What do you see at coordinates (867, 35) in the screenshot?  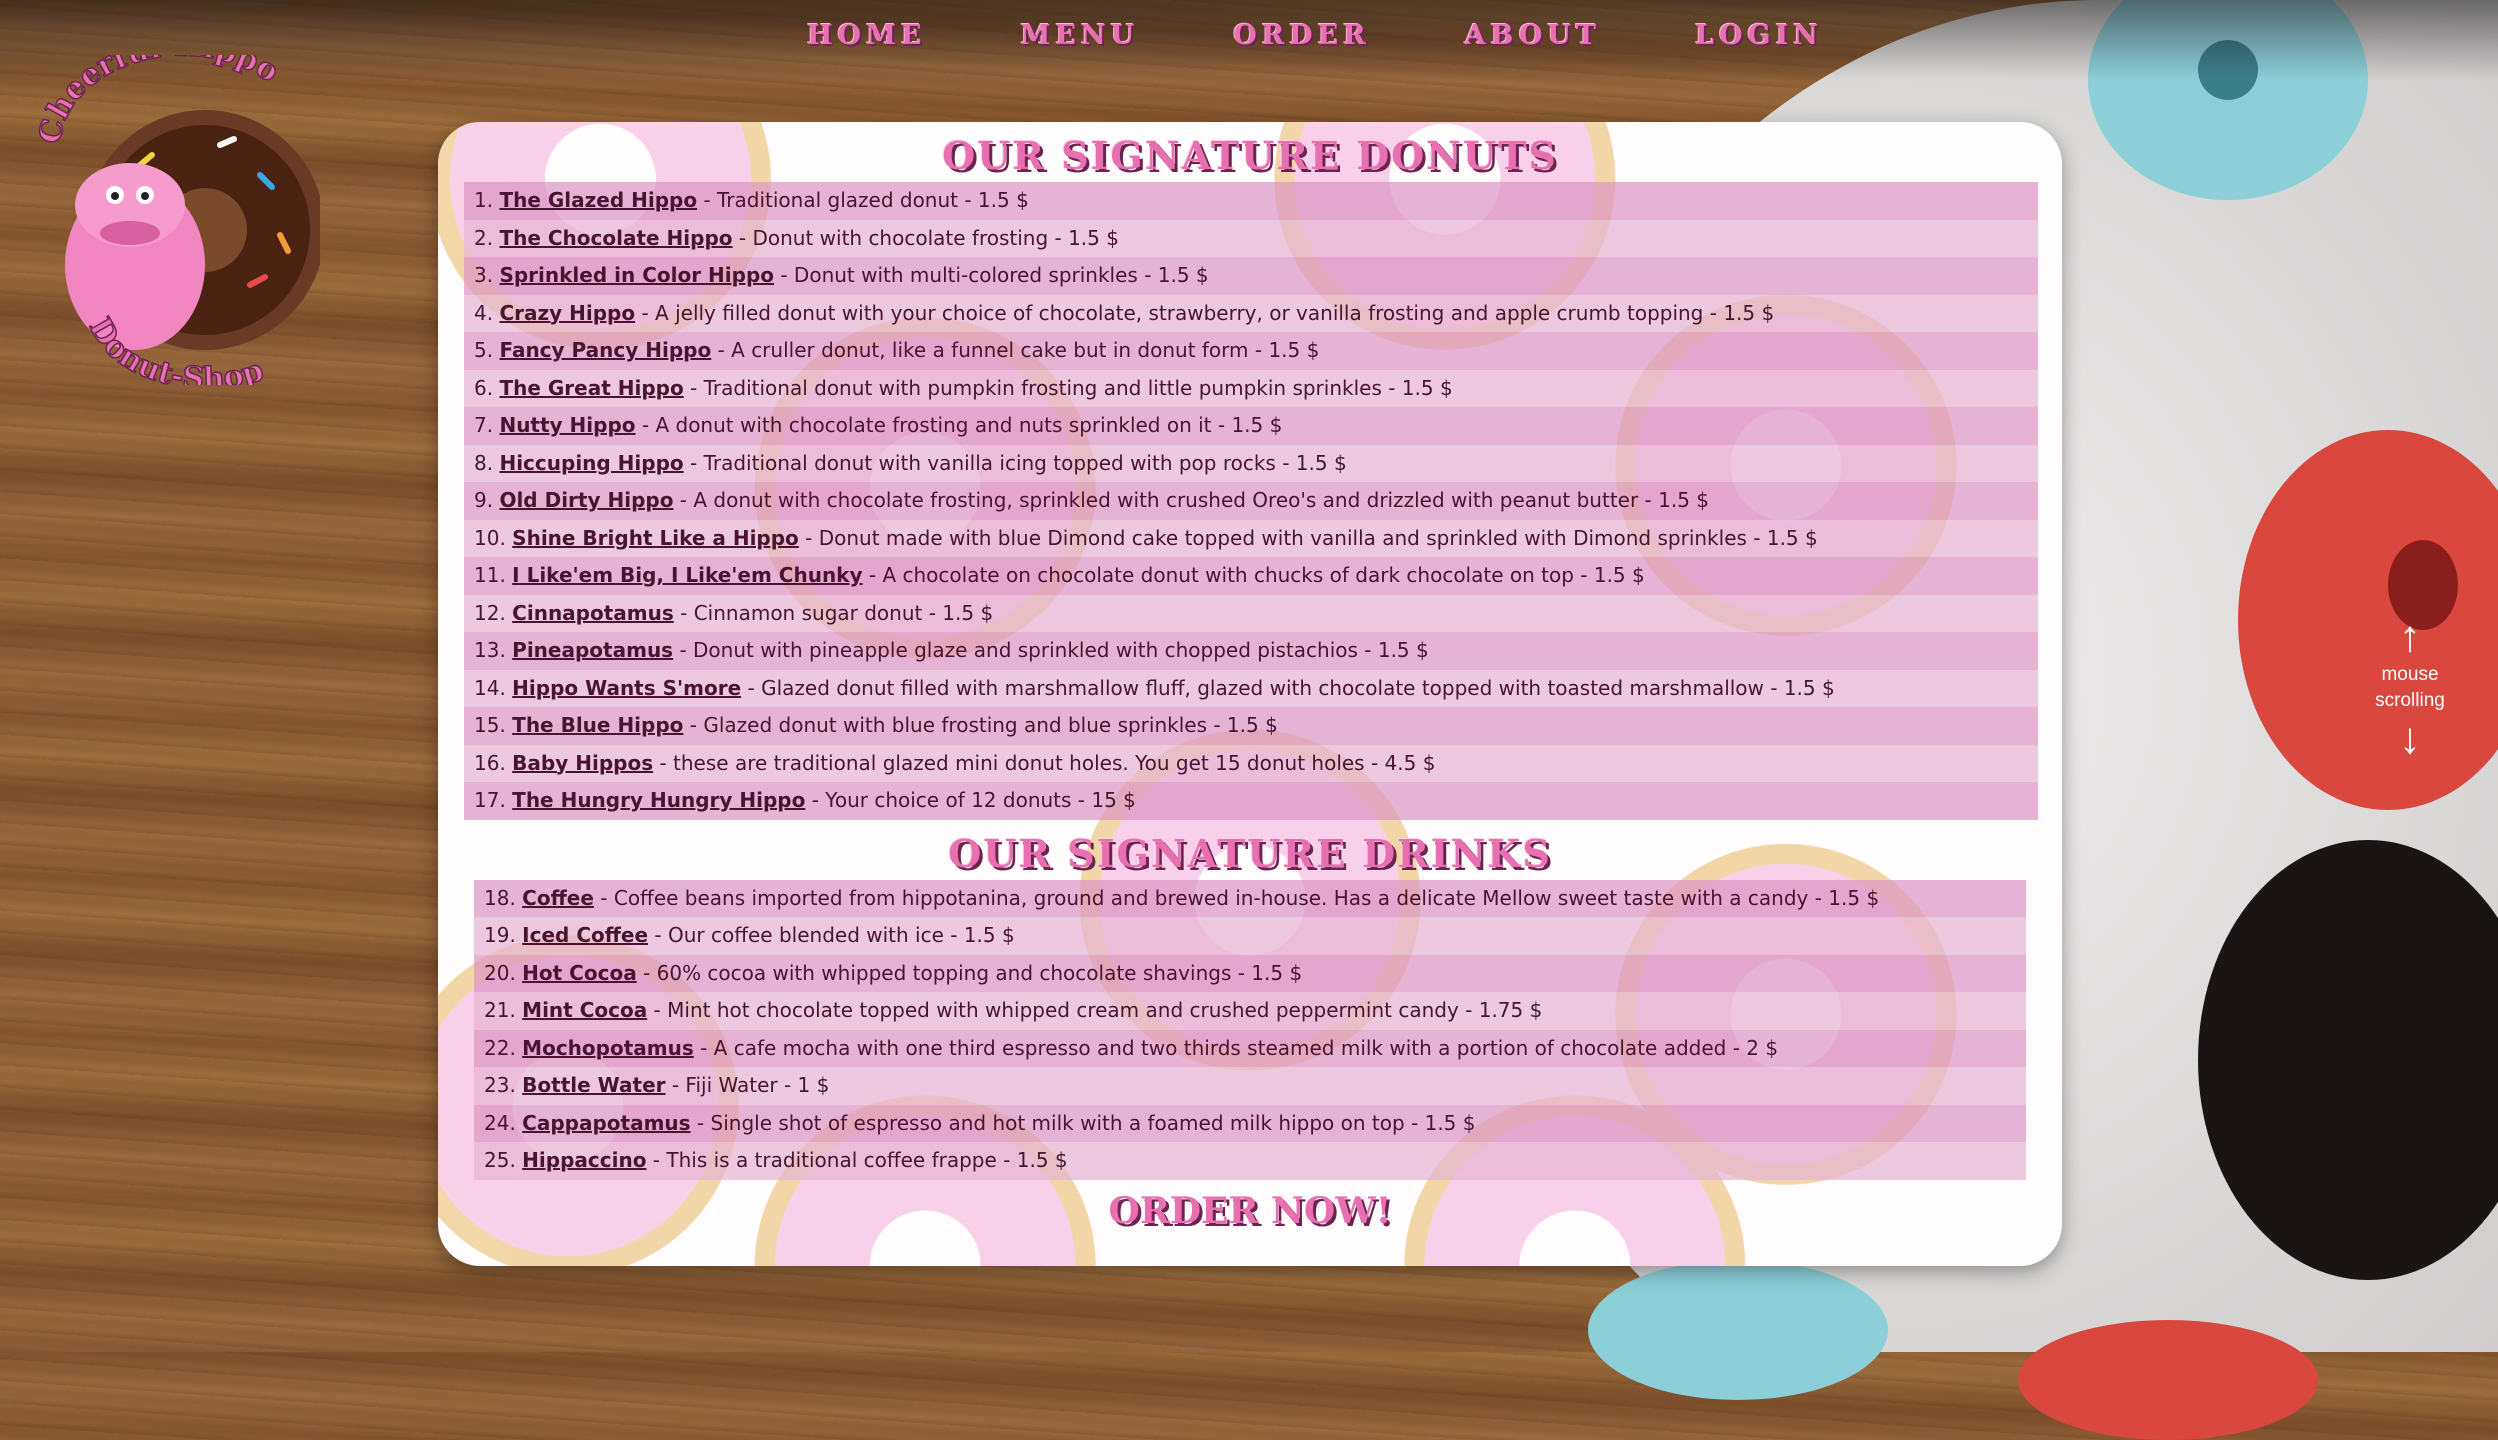 I see `nav-home: HOME` at bounding box center [867, 35].